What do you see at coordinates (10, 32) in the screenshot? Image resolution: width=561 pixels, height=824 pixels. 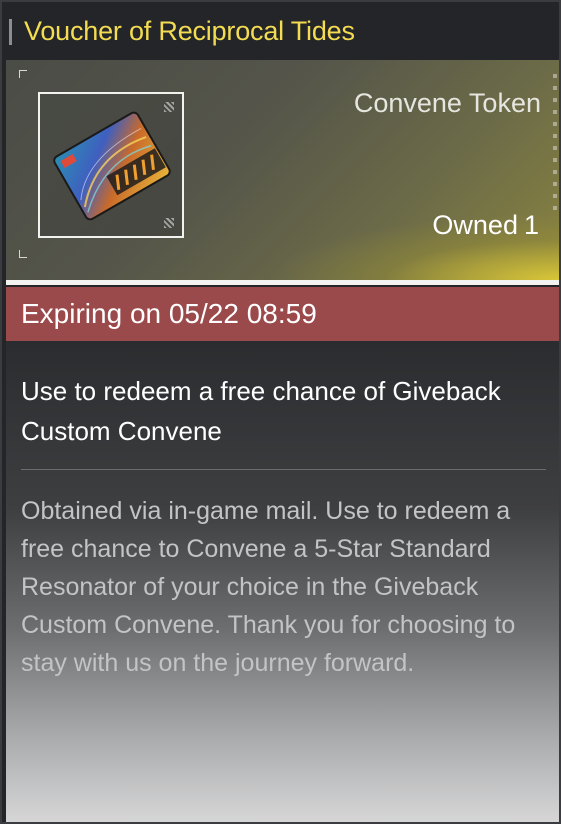 I see `title-accent` at bounding box center [10, 32].